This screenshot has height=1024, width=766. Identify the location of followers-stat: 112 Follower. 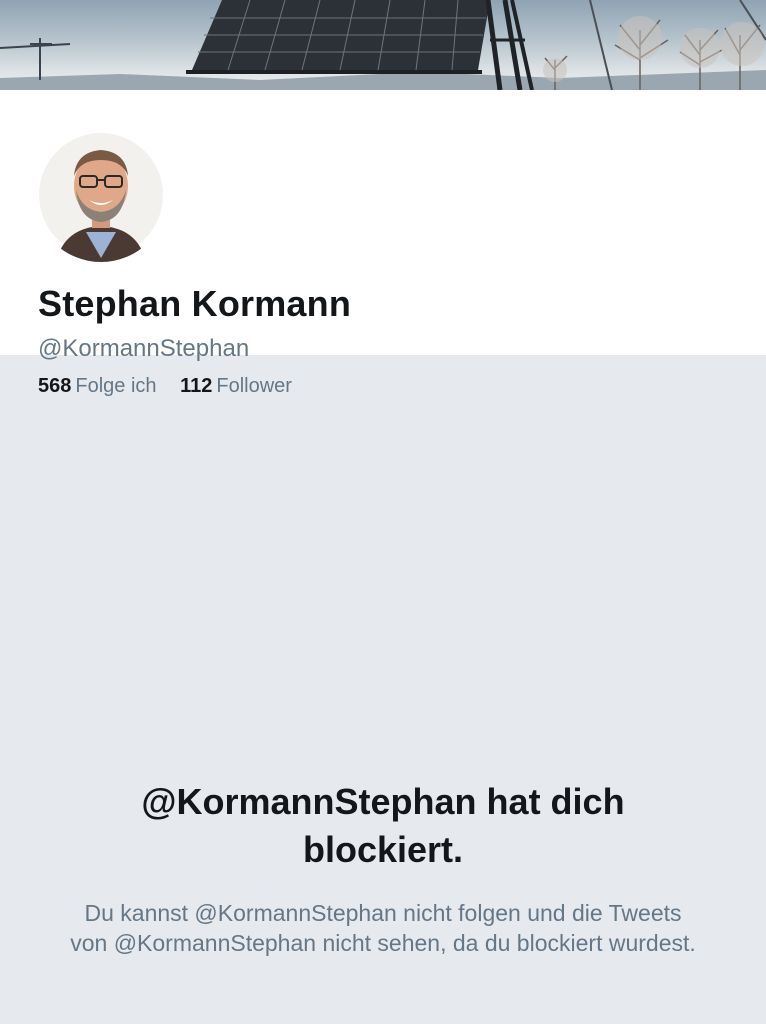
(236, 386).